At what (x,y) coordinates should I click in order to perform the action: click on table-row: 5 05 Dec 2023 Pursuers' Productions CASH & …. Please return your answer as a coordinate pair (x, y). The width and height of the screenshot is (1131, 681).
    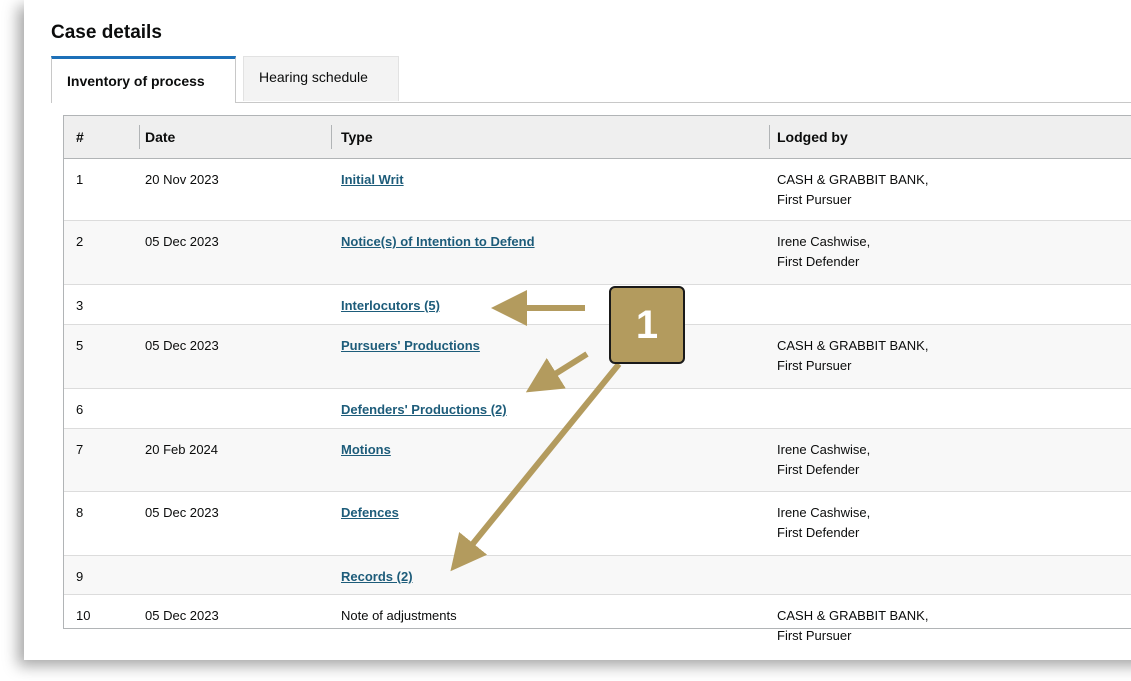
    Looking at the image, I should click on (597, 357).